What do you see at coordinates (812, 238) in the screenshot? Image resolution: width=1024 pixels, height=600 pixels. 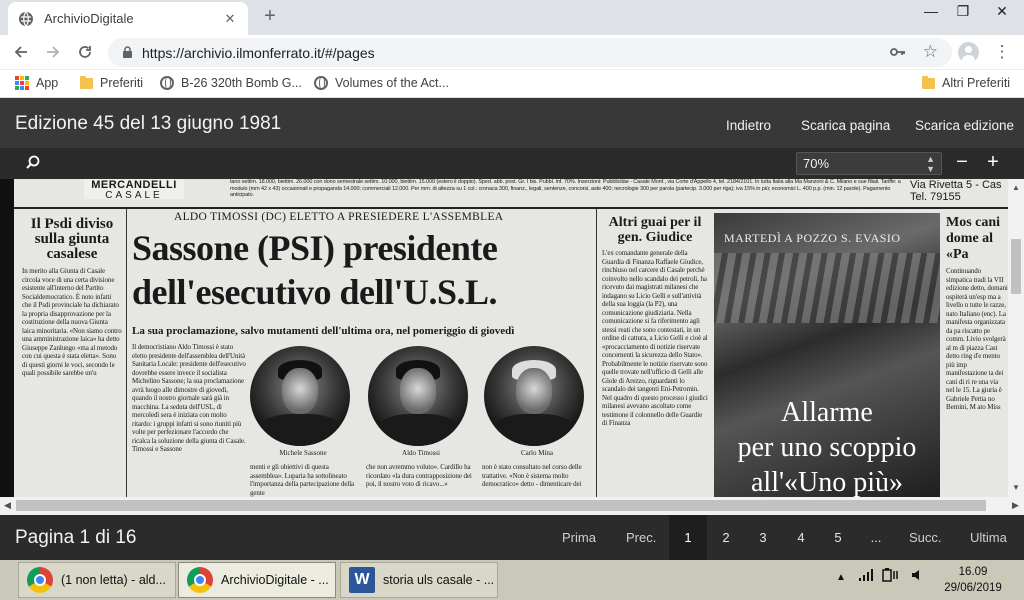 I see `photo-caption: MARTEDÌ A POZZO S. EVASIO` at bounding box center [812, 238].